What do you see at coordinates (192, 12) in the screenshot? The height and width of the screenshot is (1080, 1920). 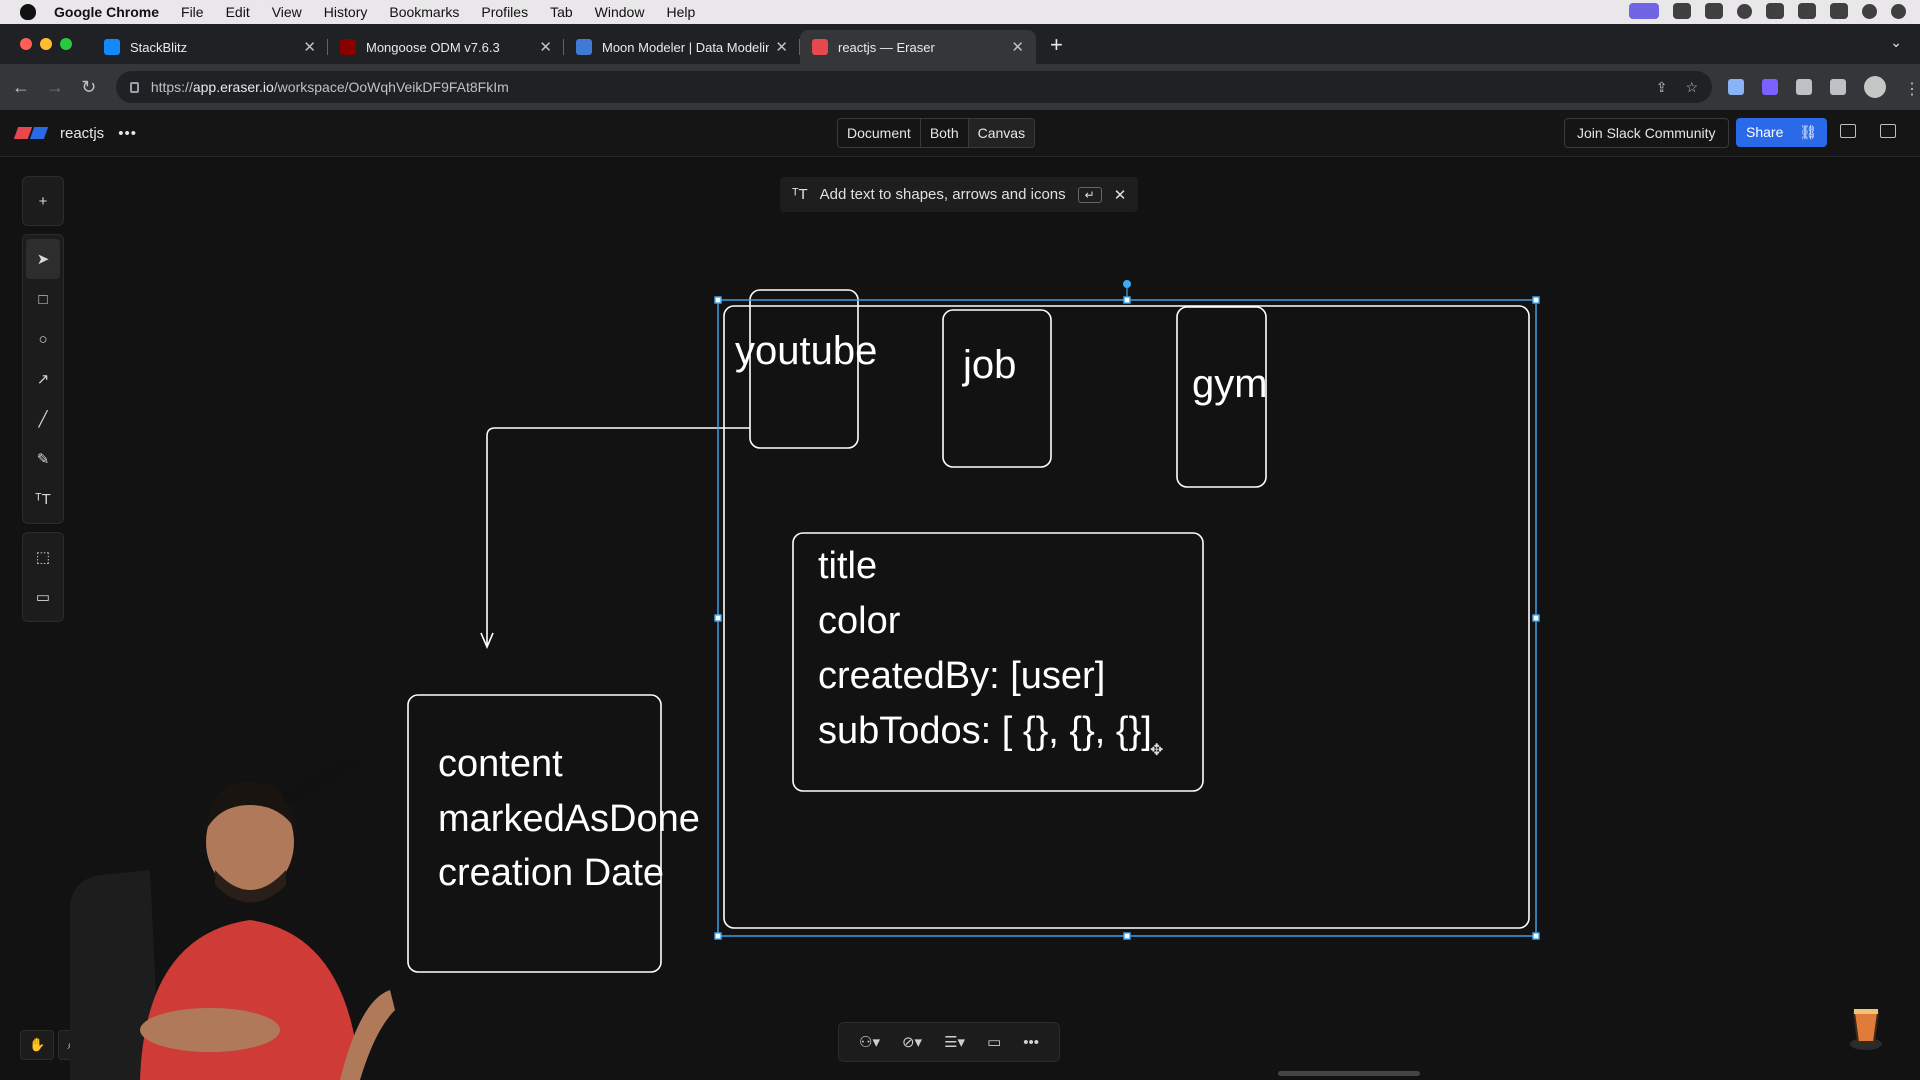 I see `menu-item: File` at bounding box center [192, 12].